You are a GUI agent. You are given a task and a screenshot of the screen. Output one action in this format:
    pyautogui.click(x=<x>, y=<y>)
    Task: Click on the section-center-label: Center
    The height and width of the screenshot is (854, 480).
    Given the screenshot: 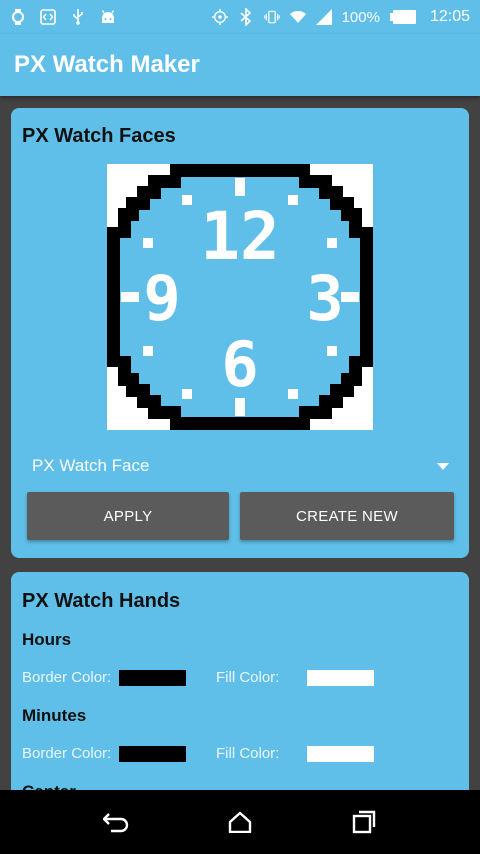 What is the action you would take?
    pyautogui.click(x=49, y=786)
    